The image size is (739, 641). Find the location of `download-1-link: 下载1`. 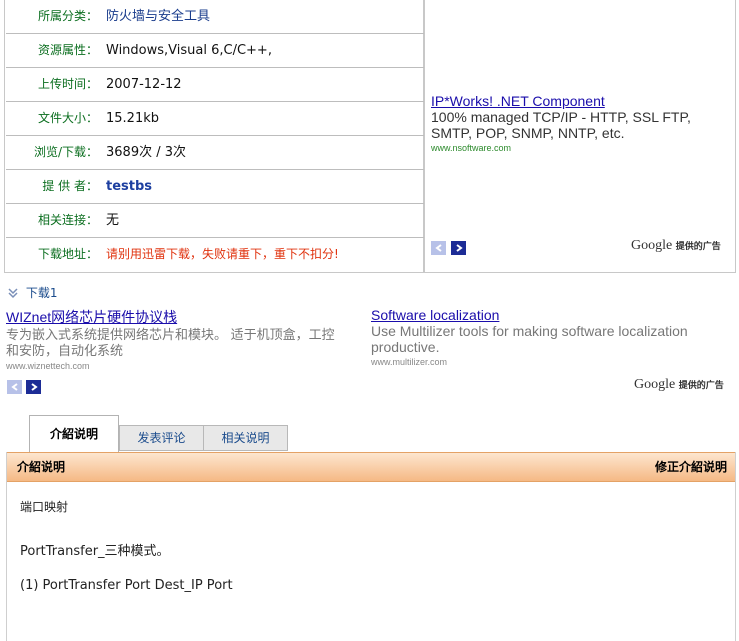

download-1-link: 下载1 is located at coordinates (32, 293).